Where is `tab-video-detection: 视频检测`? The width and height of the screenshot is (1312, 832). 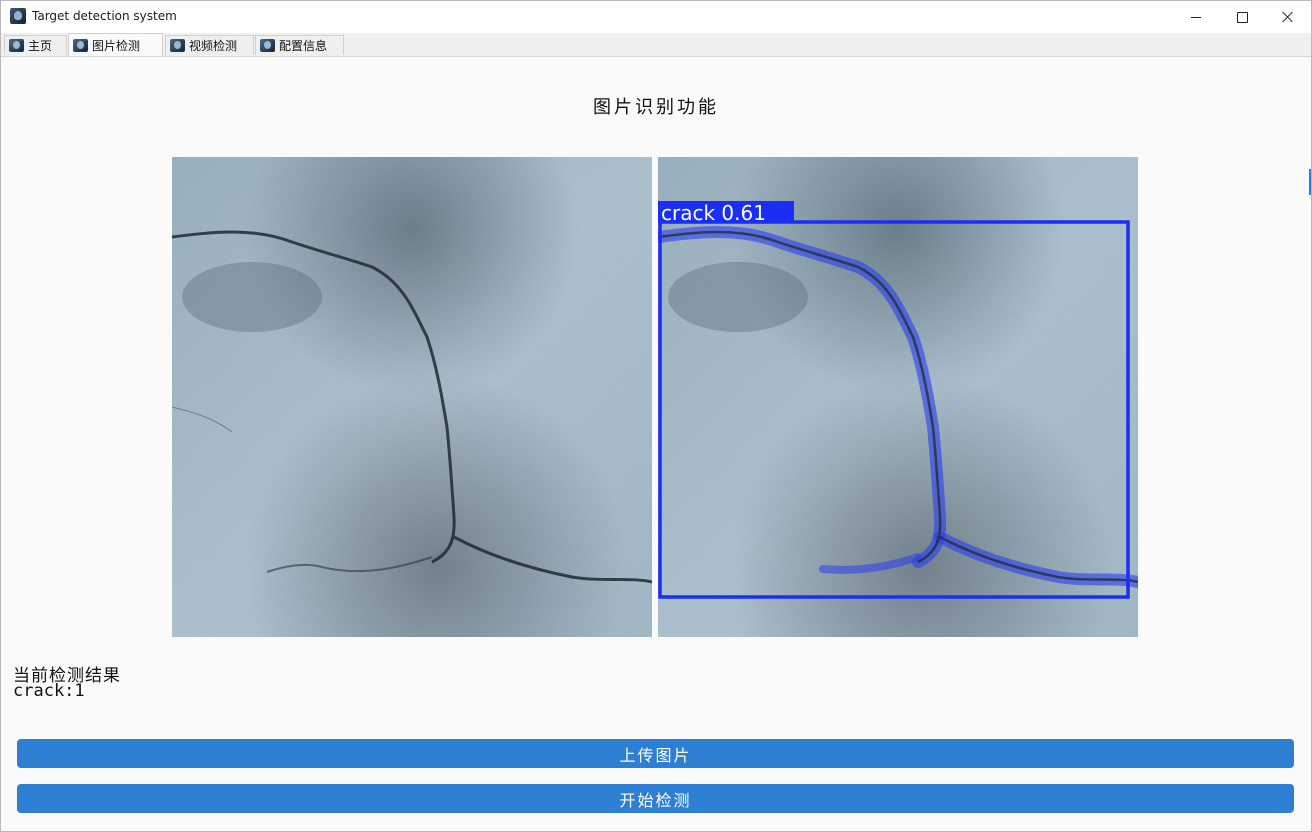 tab-video-detection: 视频检测 is located at coordinates (209, 45).